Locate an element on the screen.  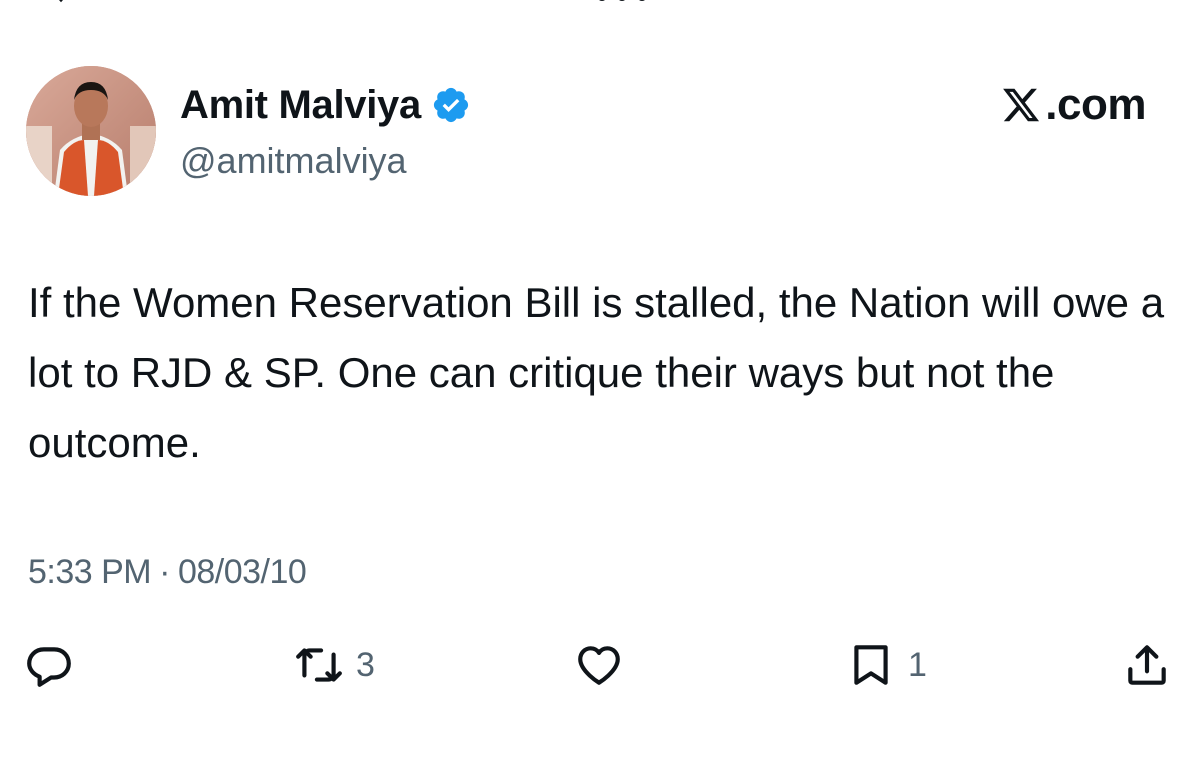
retweet-icon is located at coordinates (319, 665).